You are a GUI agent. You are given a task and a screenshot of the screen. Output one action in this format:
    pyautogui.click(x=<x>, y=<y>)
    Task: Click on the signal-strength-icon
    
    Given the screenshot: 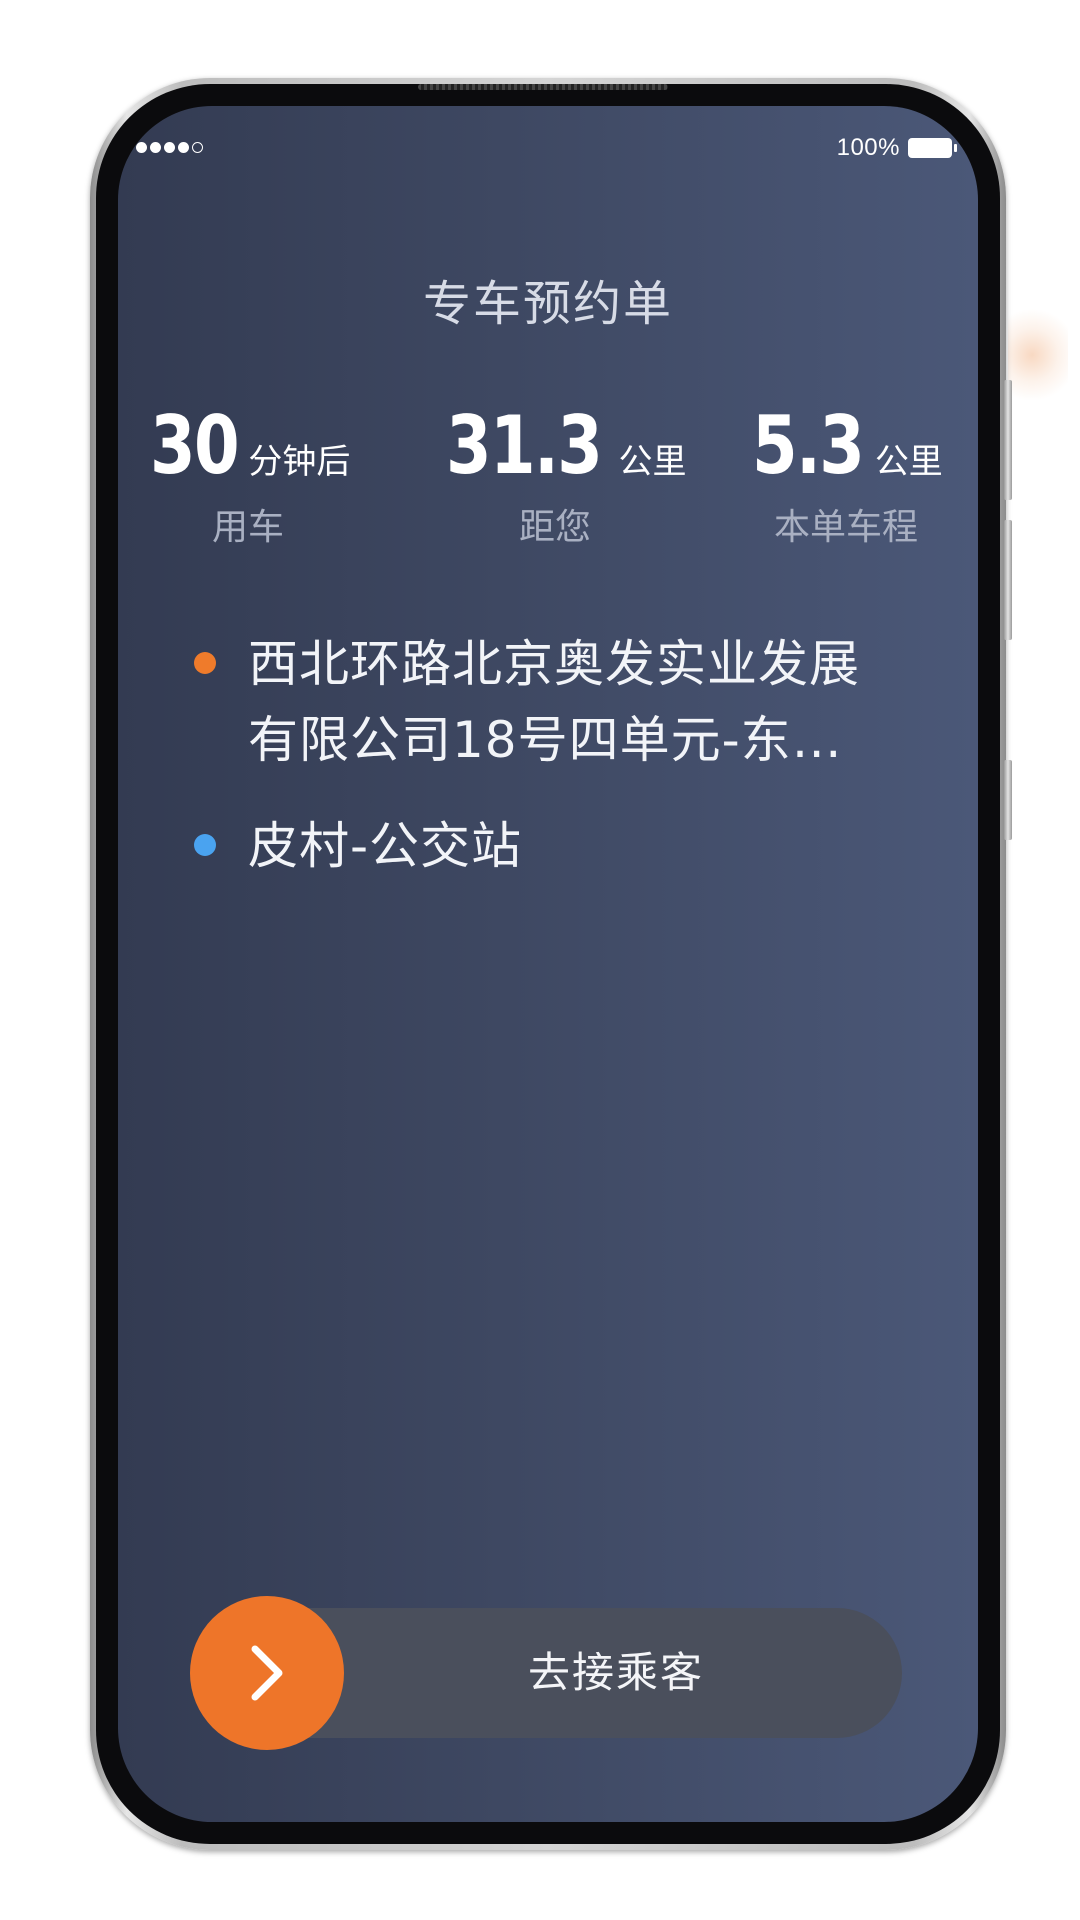 What is the action you would take?
    pyautogui.click(x=169, y=147)
    